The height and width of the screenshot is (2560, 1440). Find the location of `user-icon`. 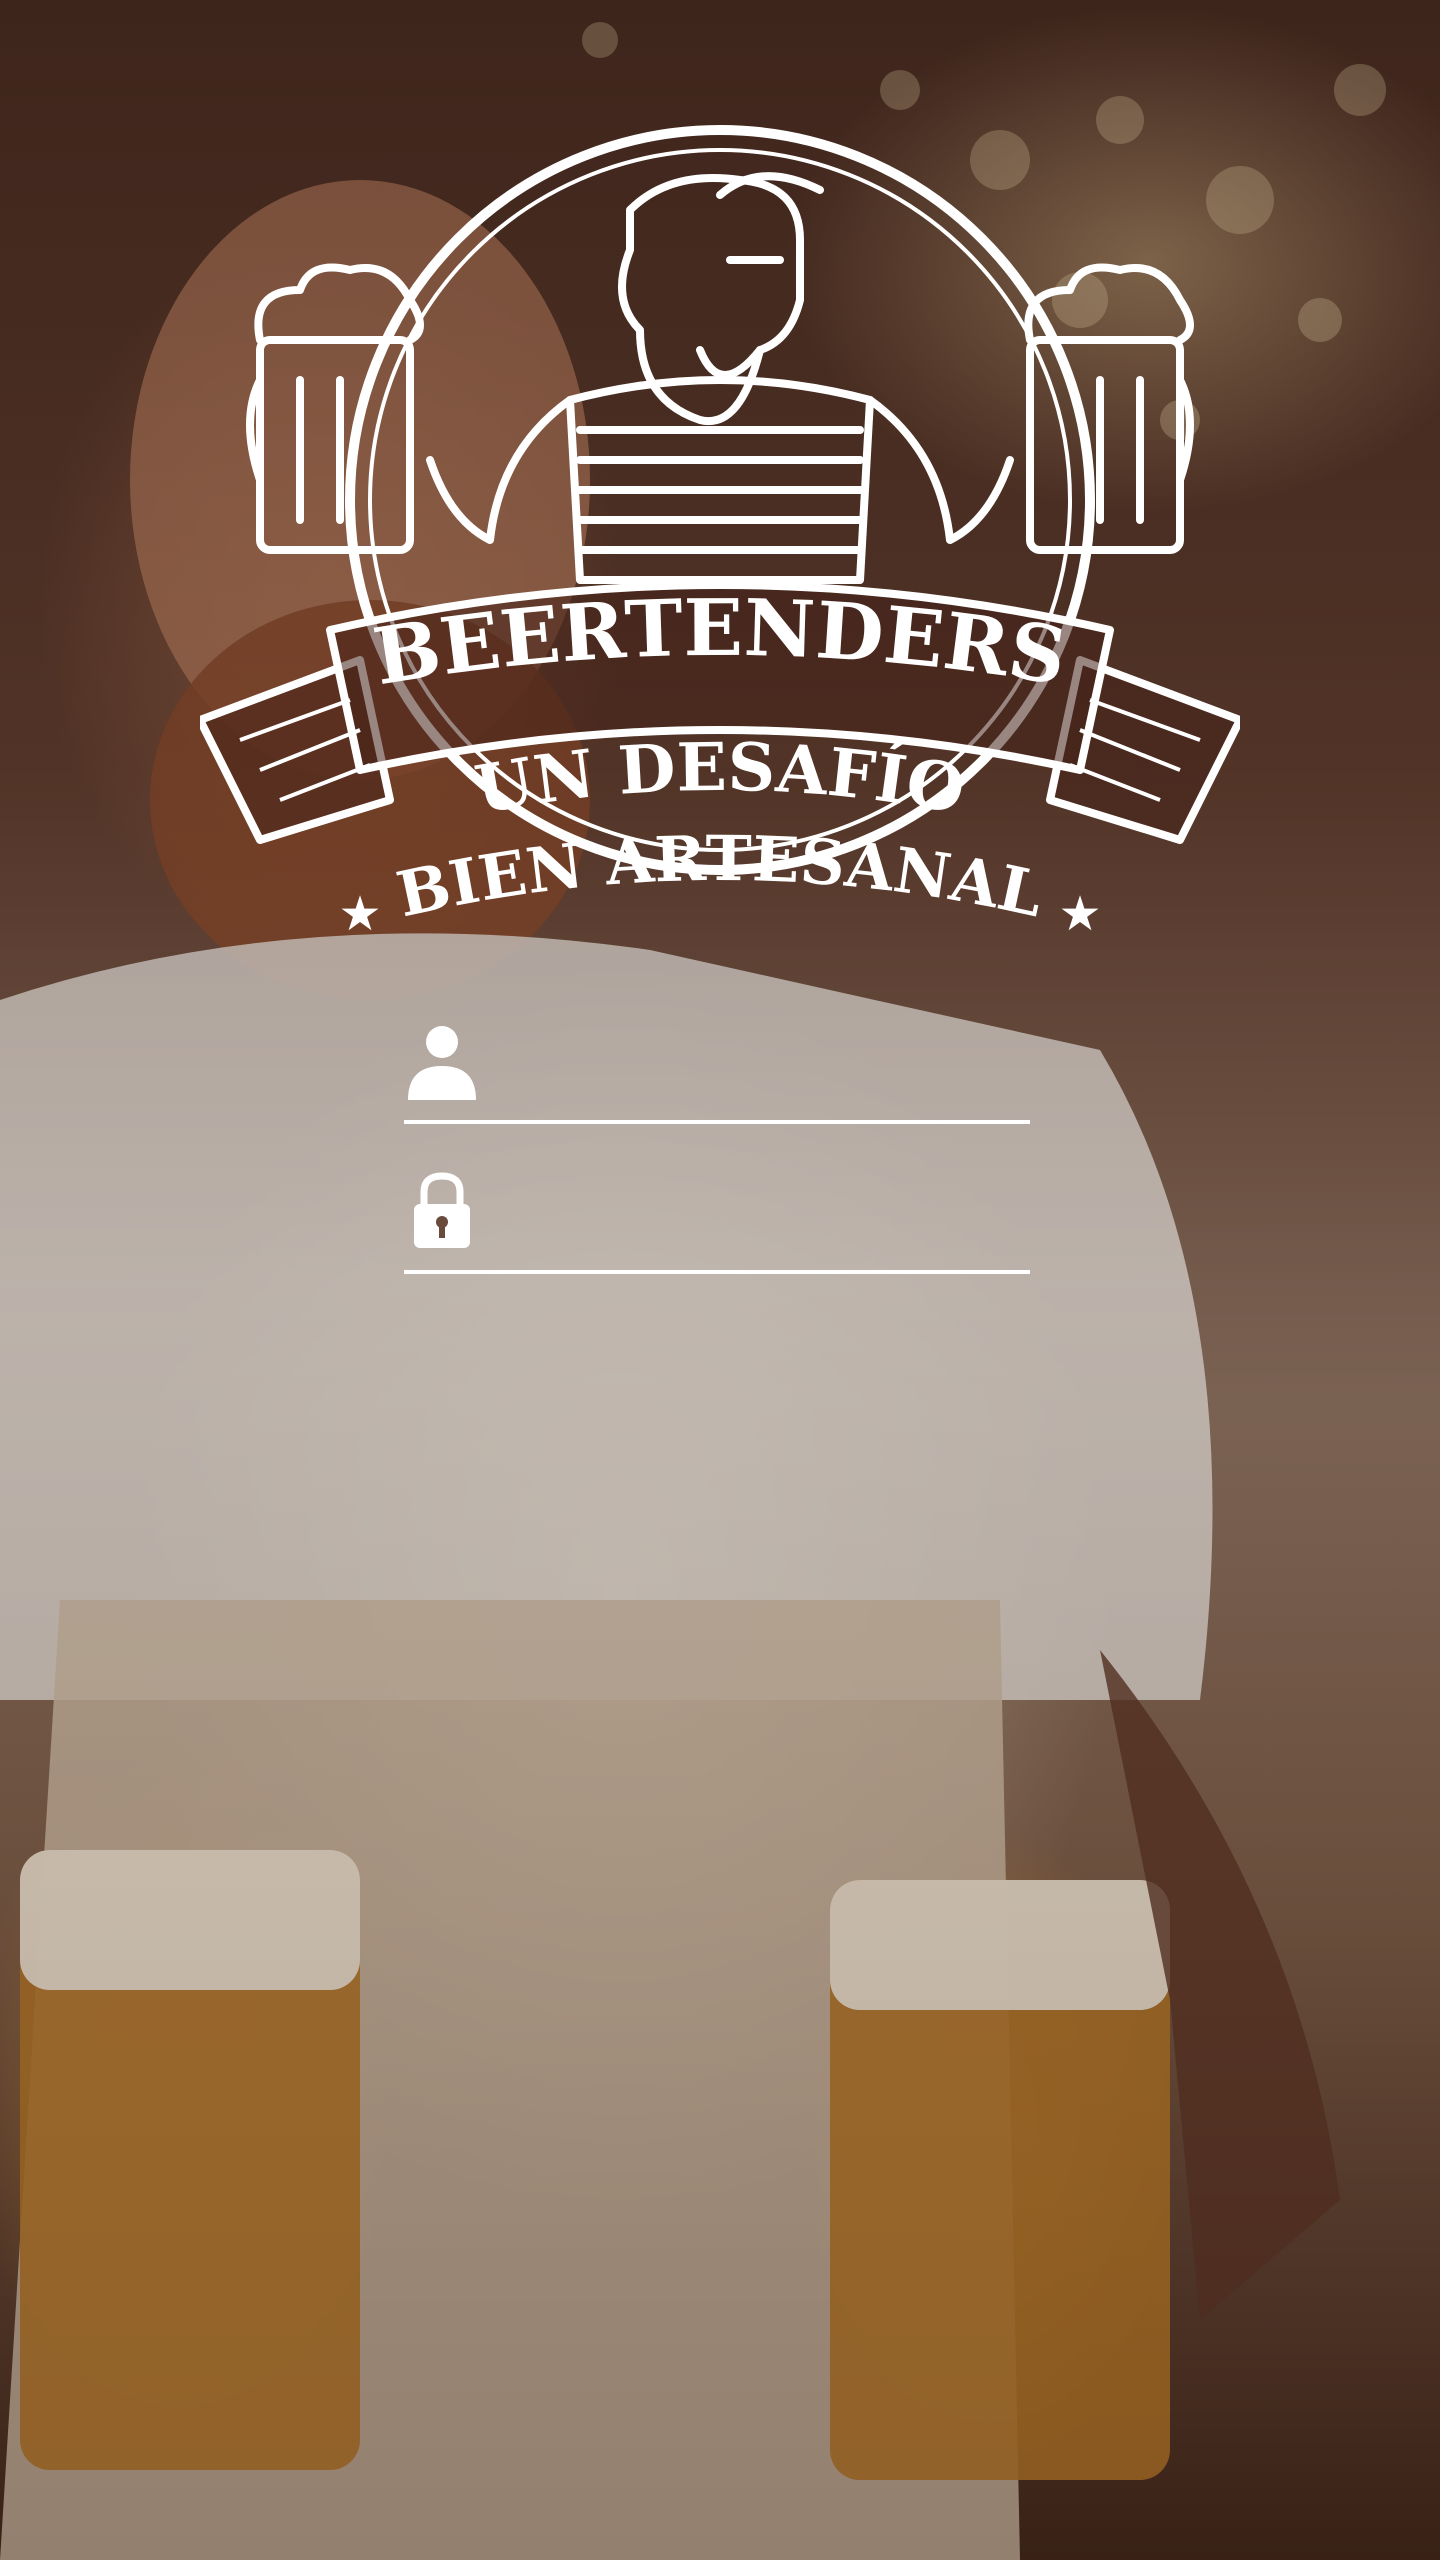

user-icon is located at coordinates (442, 1063).